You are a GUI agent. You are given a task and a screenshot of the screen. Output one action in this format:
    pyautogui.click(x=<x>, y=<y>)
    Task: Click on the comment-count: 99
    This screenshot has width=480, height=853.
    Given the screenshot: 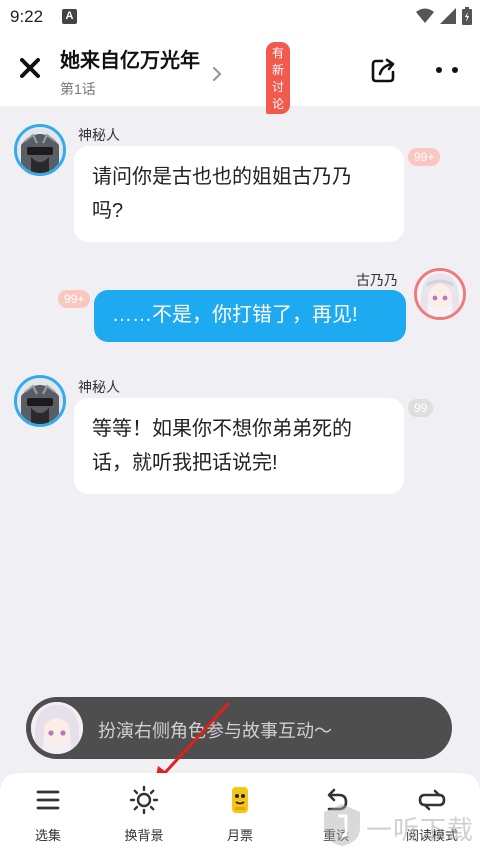 What is the action you would take?
    pyautogui.click(x=421, y=408)
    